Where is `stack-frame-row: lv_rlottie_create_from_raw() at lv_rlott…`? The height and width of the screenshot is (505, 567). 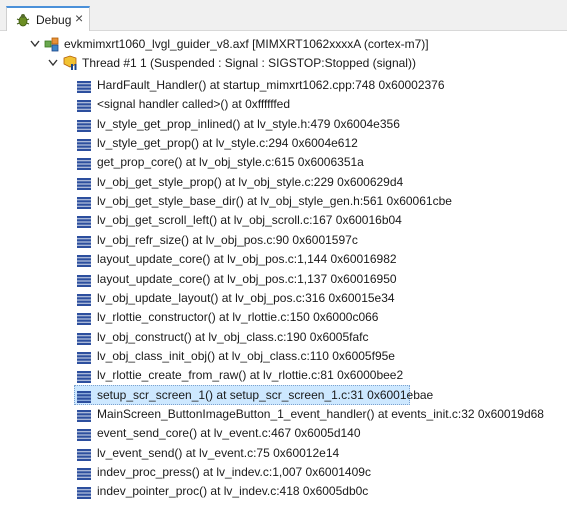 stack-frame-row: lv_rlottie_create_from_raw() at lv_rlott… is located at coordinates (283, 375).